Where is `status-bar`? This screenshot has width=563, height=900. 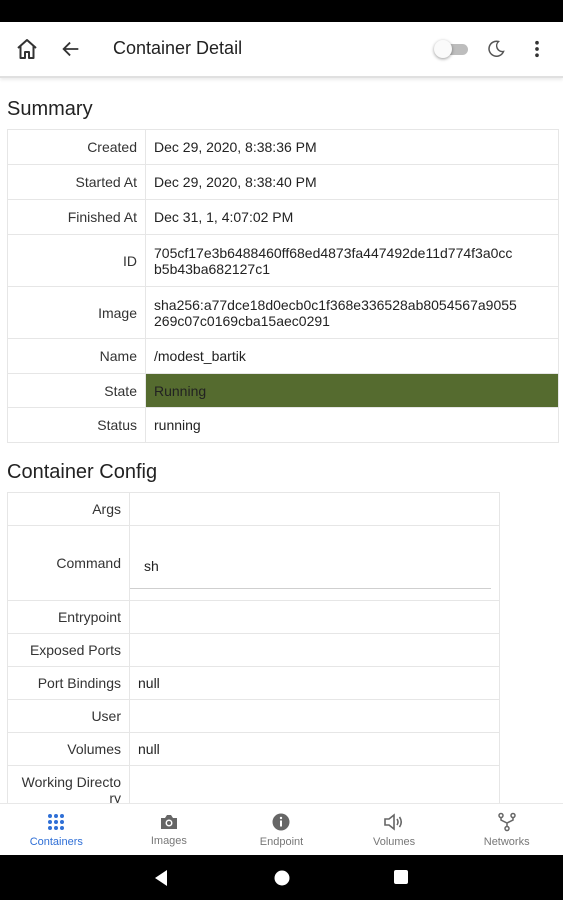 status-bar is located at coordinates (281, 11).